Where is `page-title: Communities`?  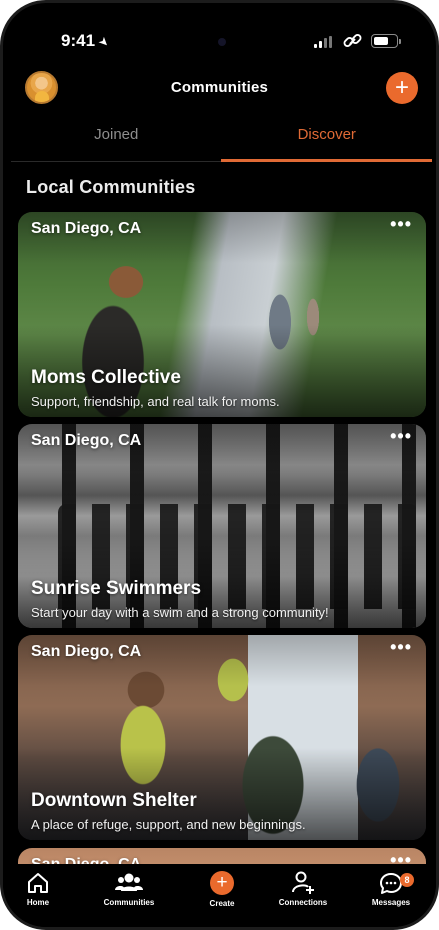 page-title: Communities is located at coordinates (219, 87).